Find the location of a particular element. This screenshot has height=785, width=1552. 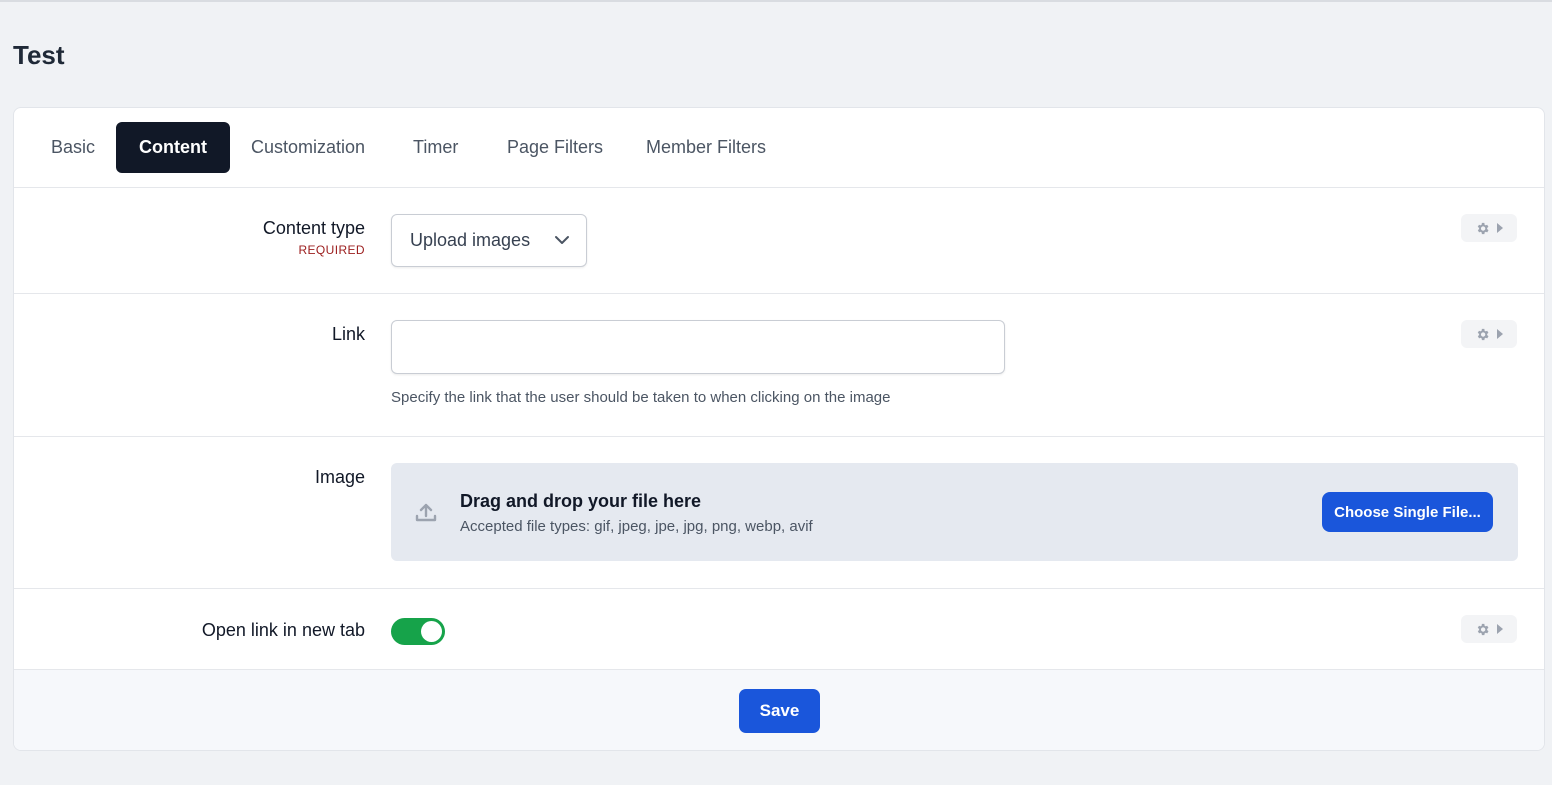

save-button: Save is located at coordinates (779, 711).